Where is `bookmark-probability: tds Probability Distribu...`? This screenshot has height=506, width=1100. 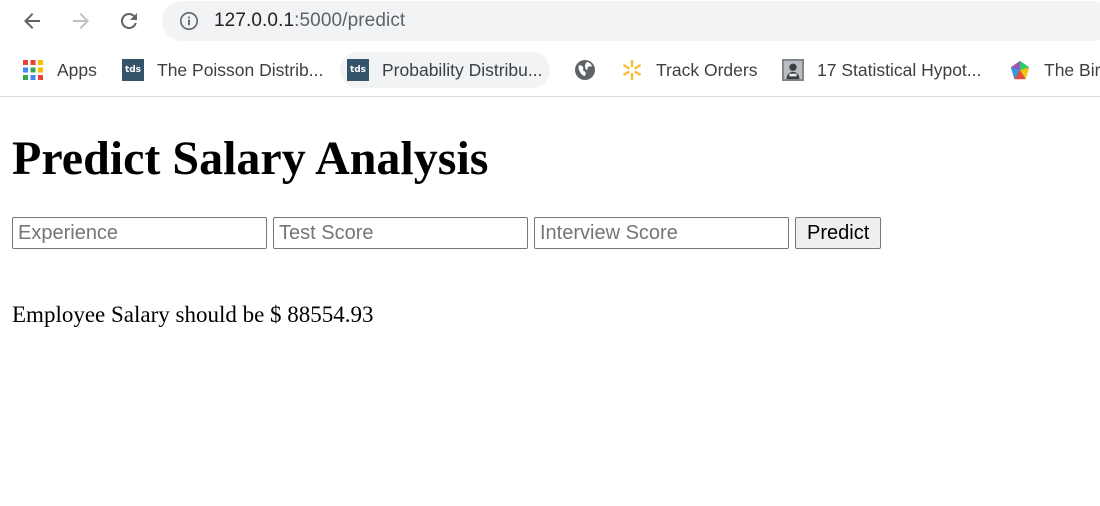
bookmark-probability: tds Probability Distribu... is located at coordinates (445, 70).